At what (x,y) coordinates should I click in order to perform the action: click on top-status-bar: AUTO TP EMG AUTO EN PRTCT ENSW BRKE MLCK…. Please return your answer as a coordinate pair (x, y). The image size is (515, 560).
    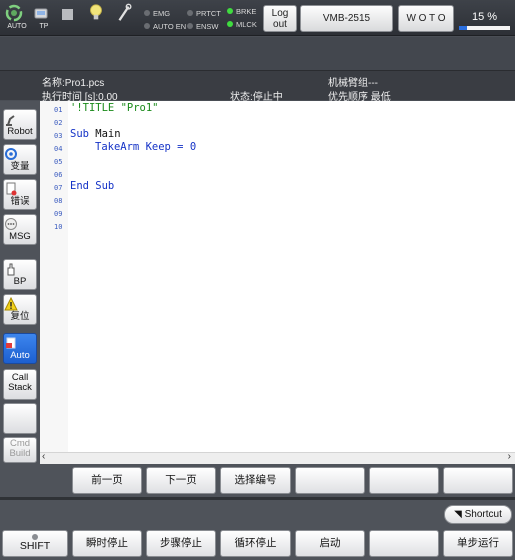
    Looking at the image, I should click on (257, 18).